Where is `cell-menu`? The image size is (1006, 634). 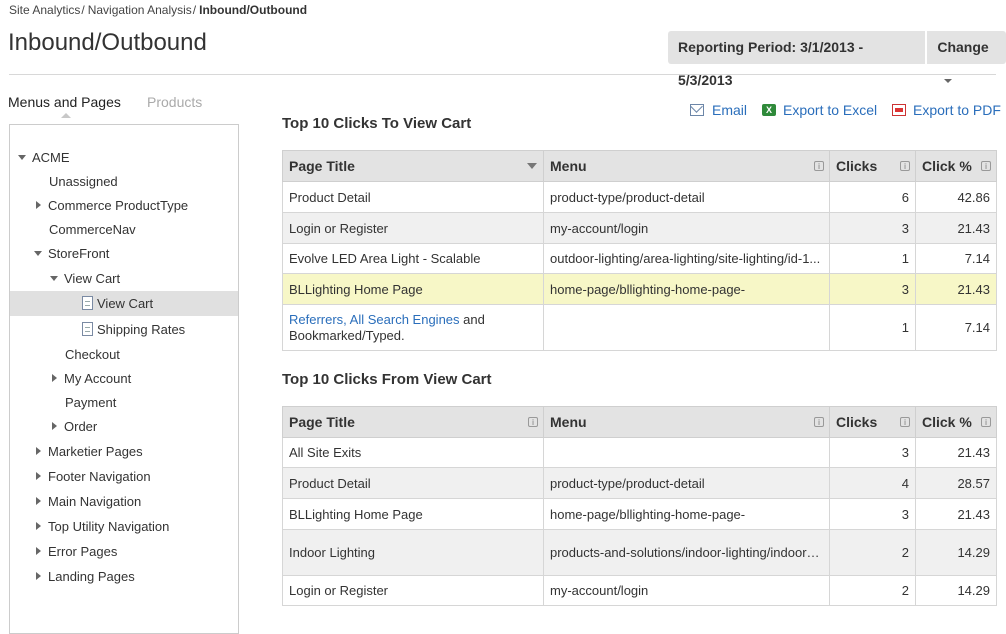
cell-menu is located at coordinates (686, 452).